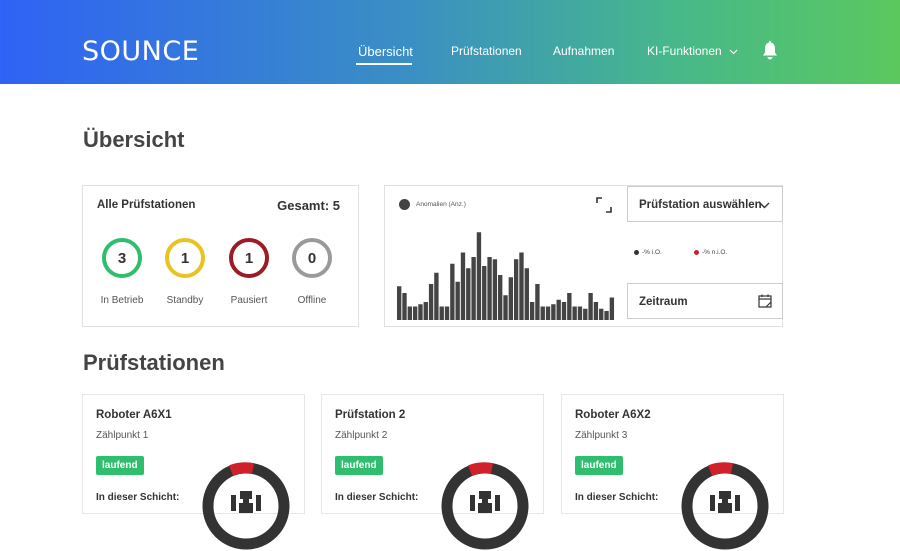  What do you see at coordinates (249, 300) in the screenshot?
I see `status-label-pausiert: Pausiert` at bounding box center [249, 300].